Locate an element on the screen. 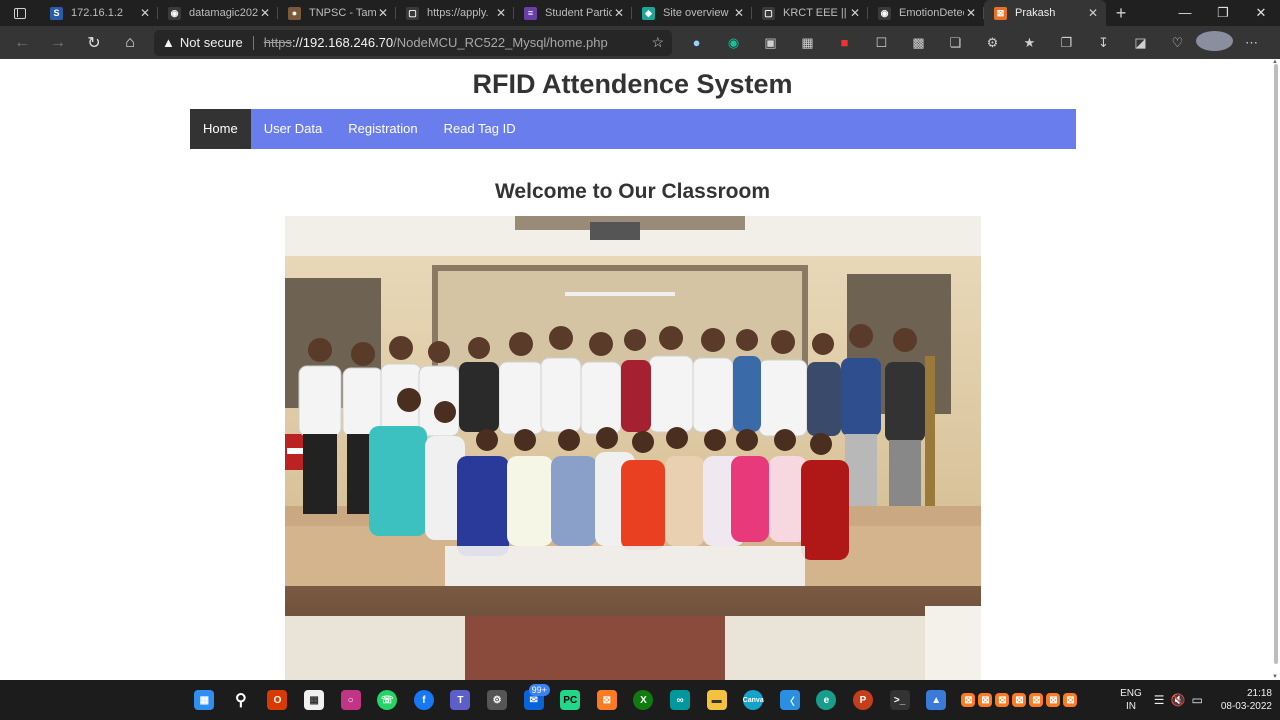 The image size is (1280, 720). search-extension-icon: ● is located at coordinates (696, 42).